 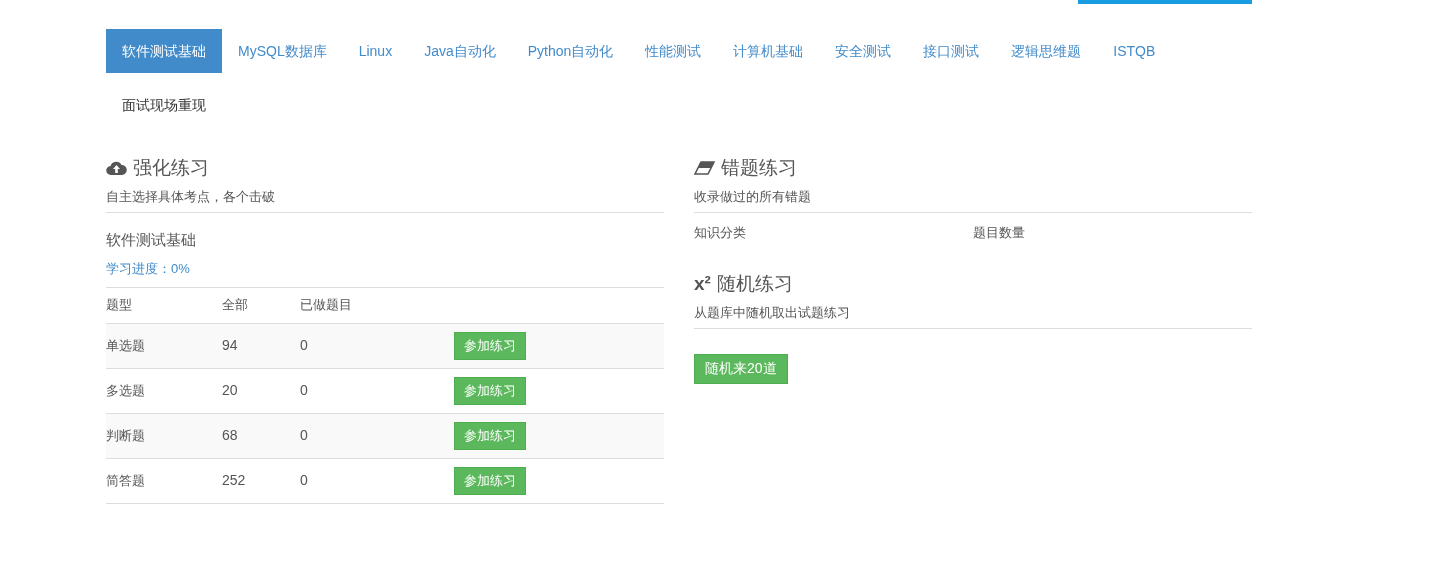 I want to click on category-tab: 性能测试, so click(x=673, y=51).